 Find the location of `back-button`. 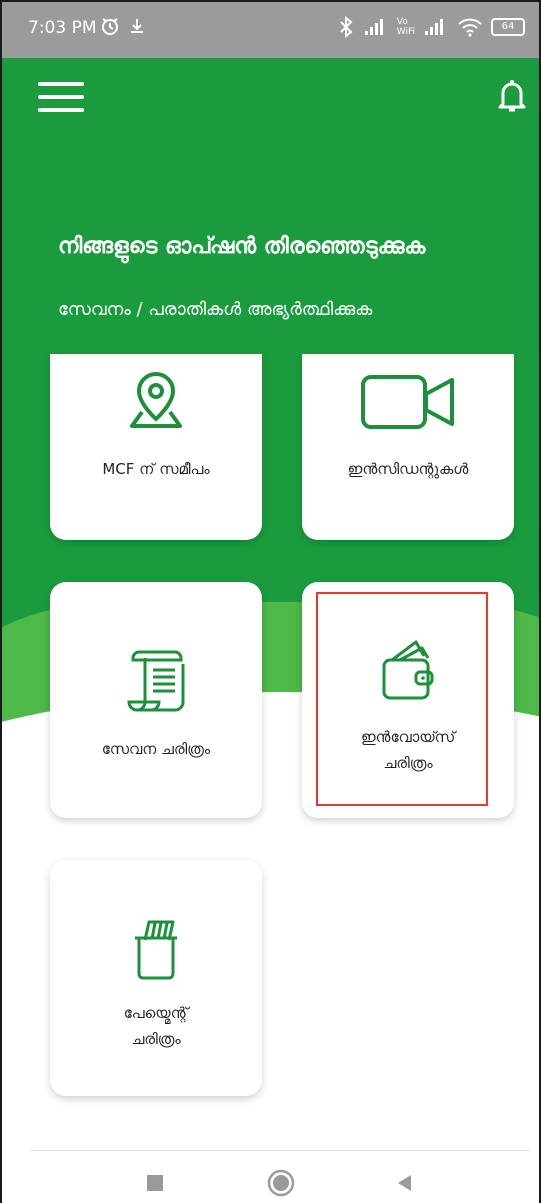

back-button is located at coordinates (405, 1185).